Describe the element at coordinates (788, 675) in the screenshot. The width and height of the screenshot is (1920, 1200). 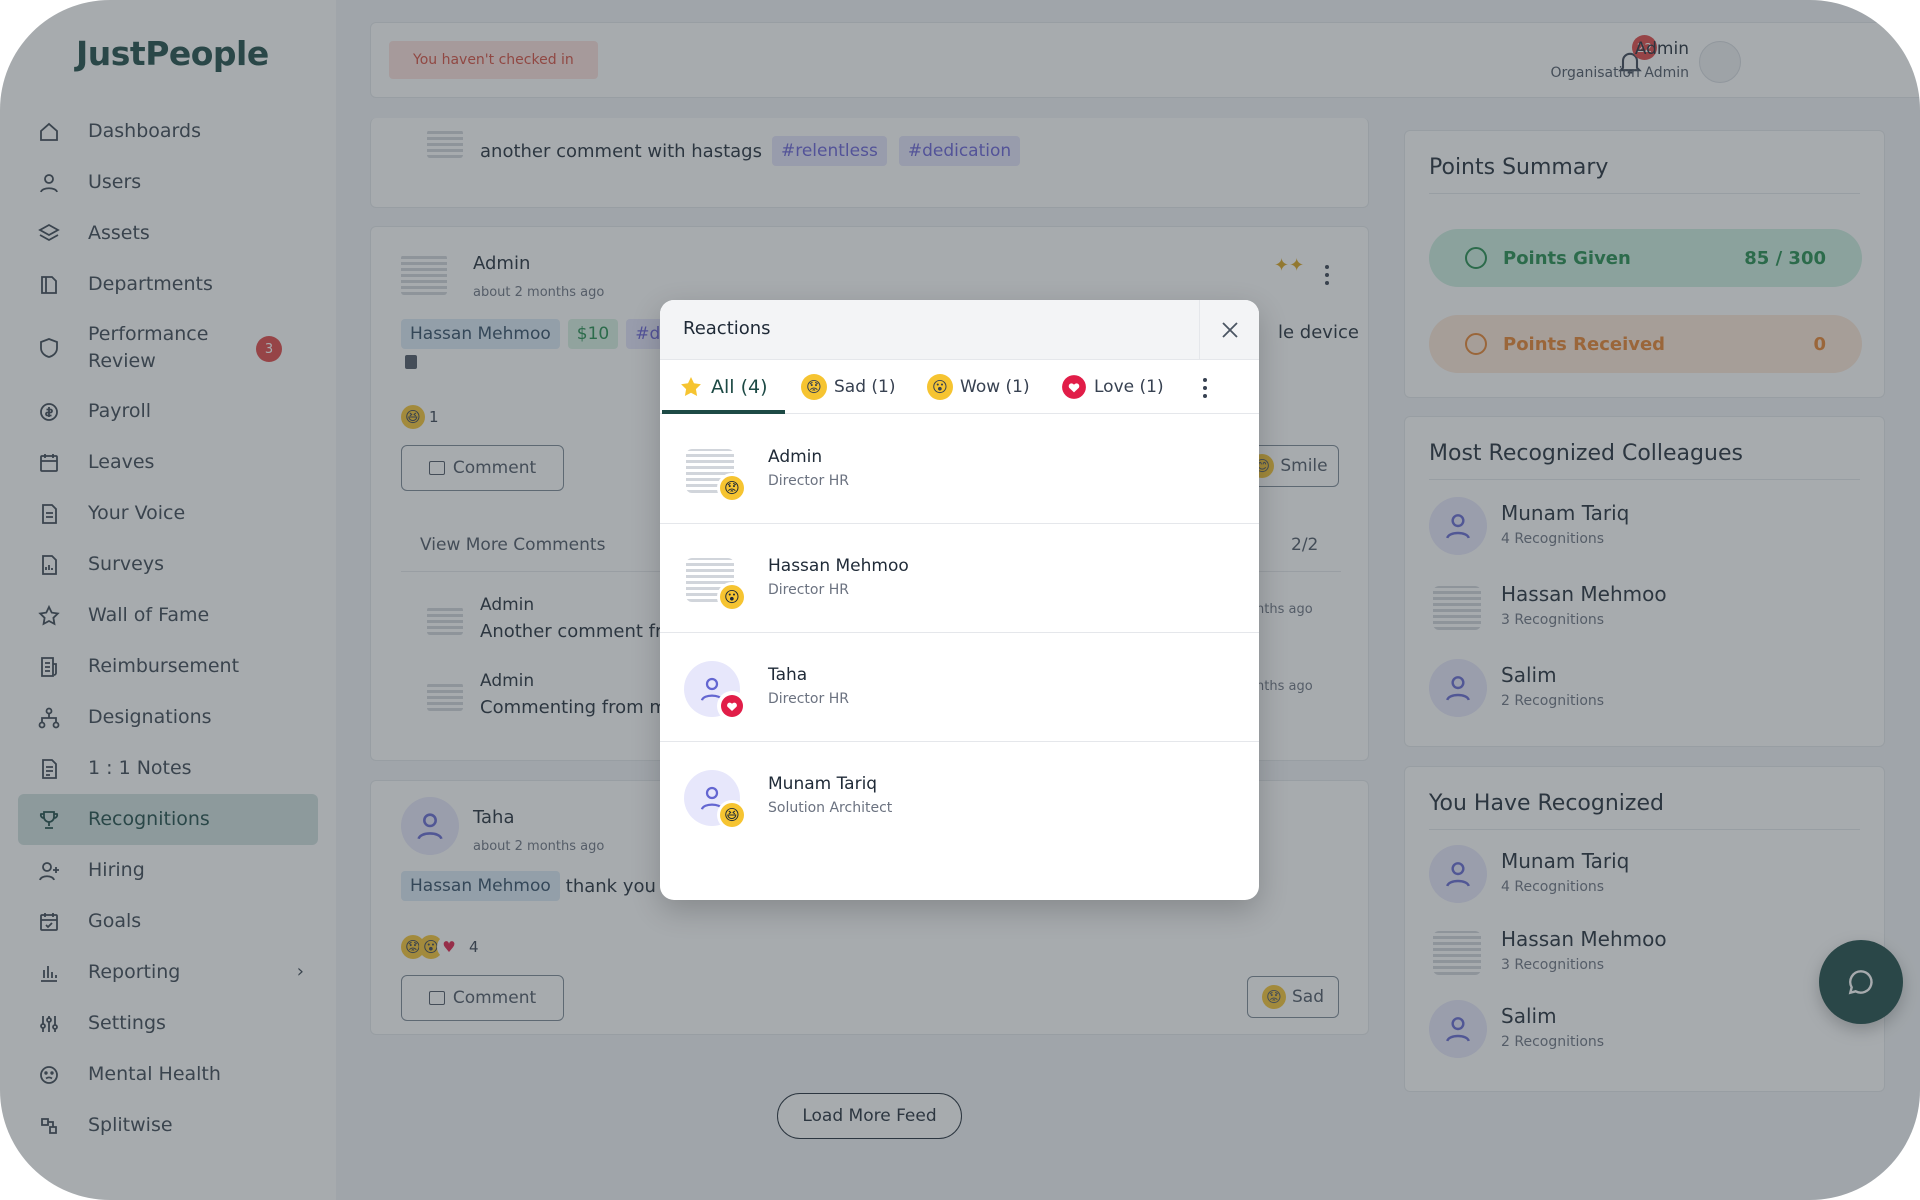
I see `reactor-name: Taha` at that location.